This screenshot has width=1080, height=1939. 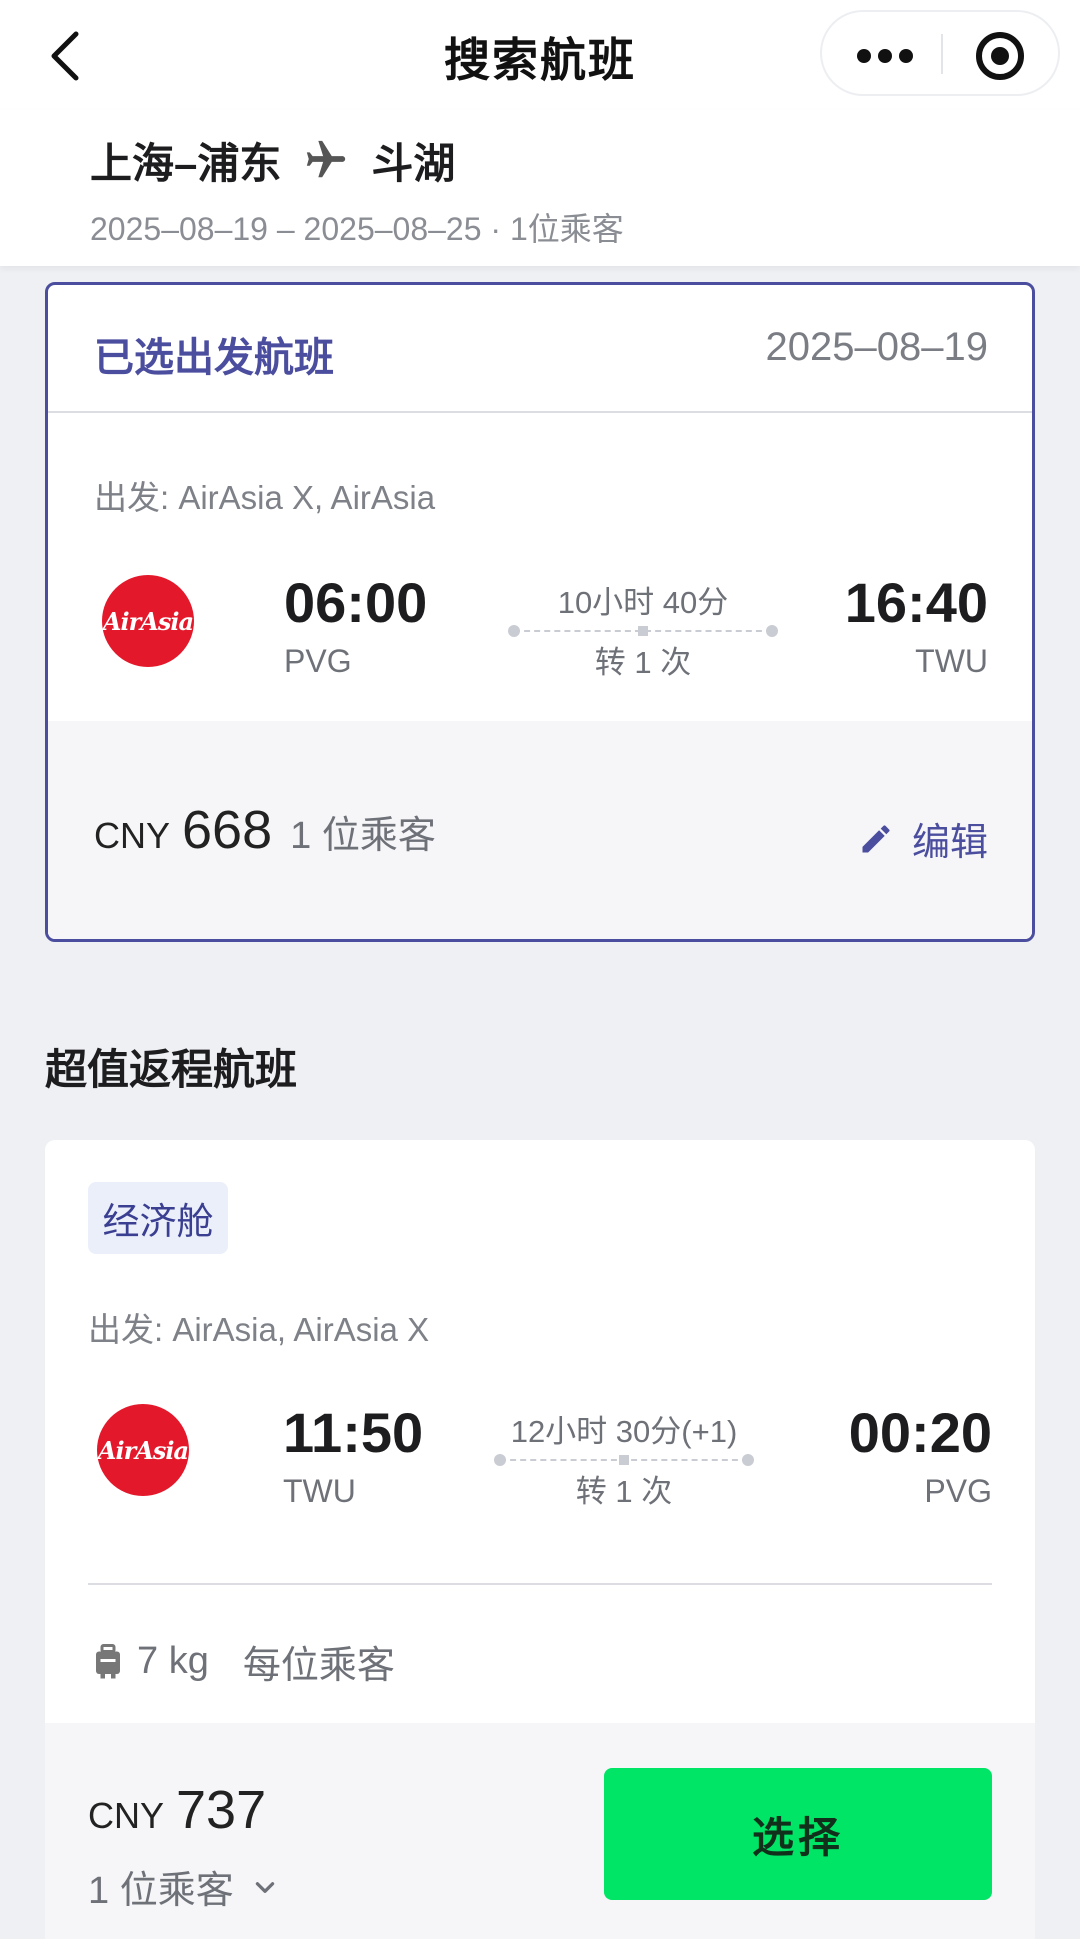 What do you see at coordinates (265, 497) in the screenshot?
I see `carrier-line: 出发: AirAsia X, AirAsia` at bounding box center [265, 497].